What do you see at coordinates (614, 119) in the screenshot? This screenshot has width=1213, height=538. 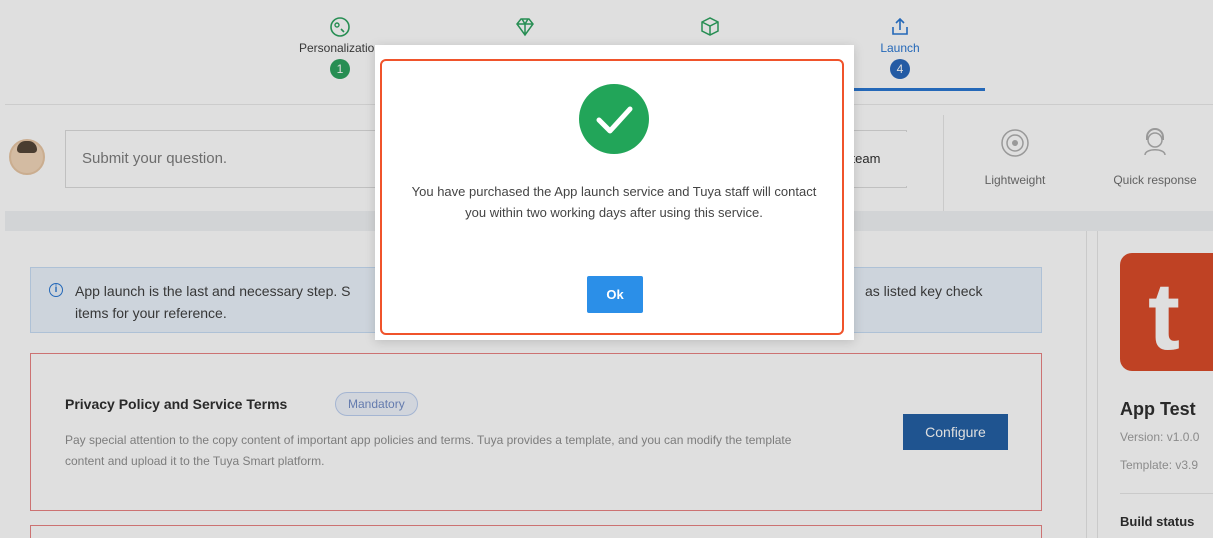 I see `success-check-icon` at bounding box center [614, 119].